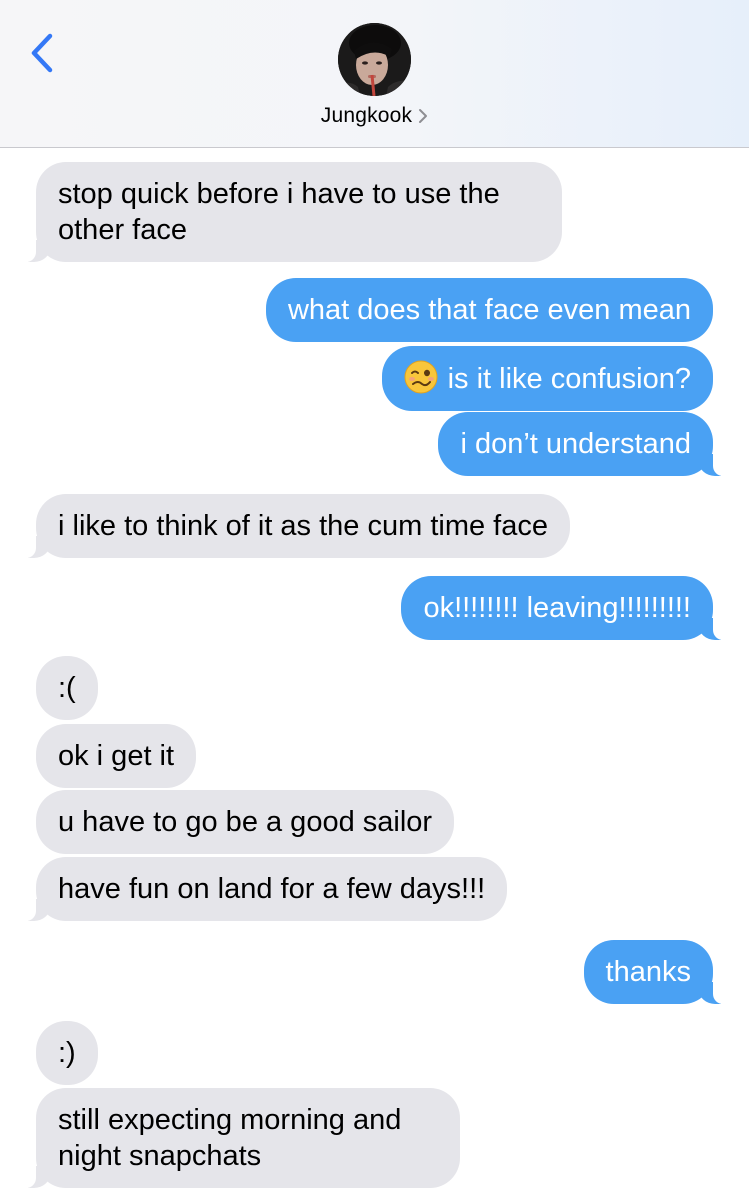 The width and height of the screenshot is (749, 1200). I want to click on message-text: ok i get it, so click(116, 756).